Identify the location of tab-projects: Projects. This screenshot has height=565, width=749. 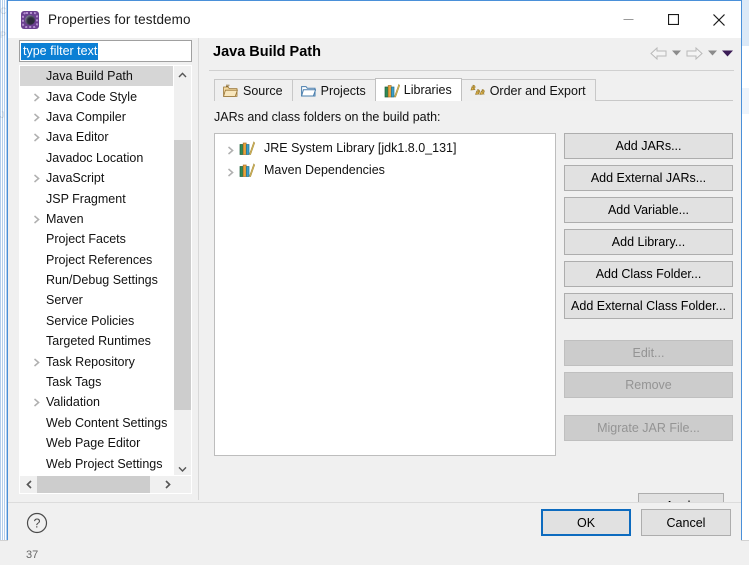
(333, 90).